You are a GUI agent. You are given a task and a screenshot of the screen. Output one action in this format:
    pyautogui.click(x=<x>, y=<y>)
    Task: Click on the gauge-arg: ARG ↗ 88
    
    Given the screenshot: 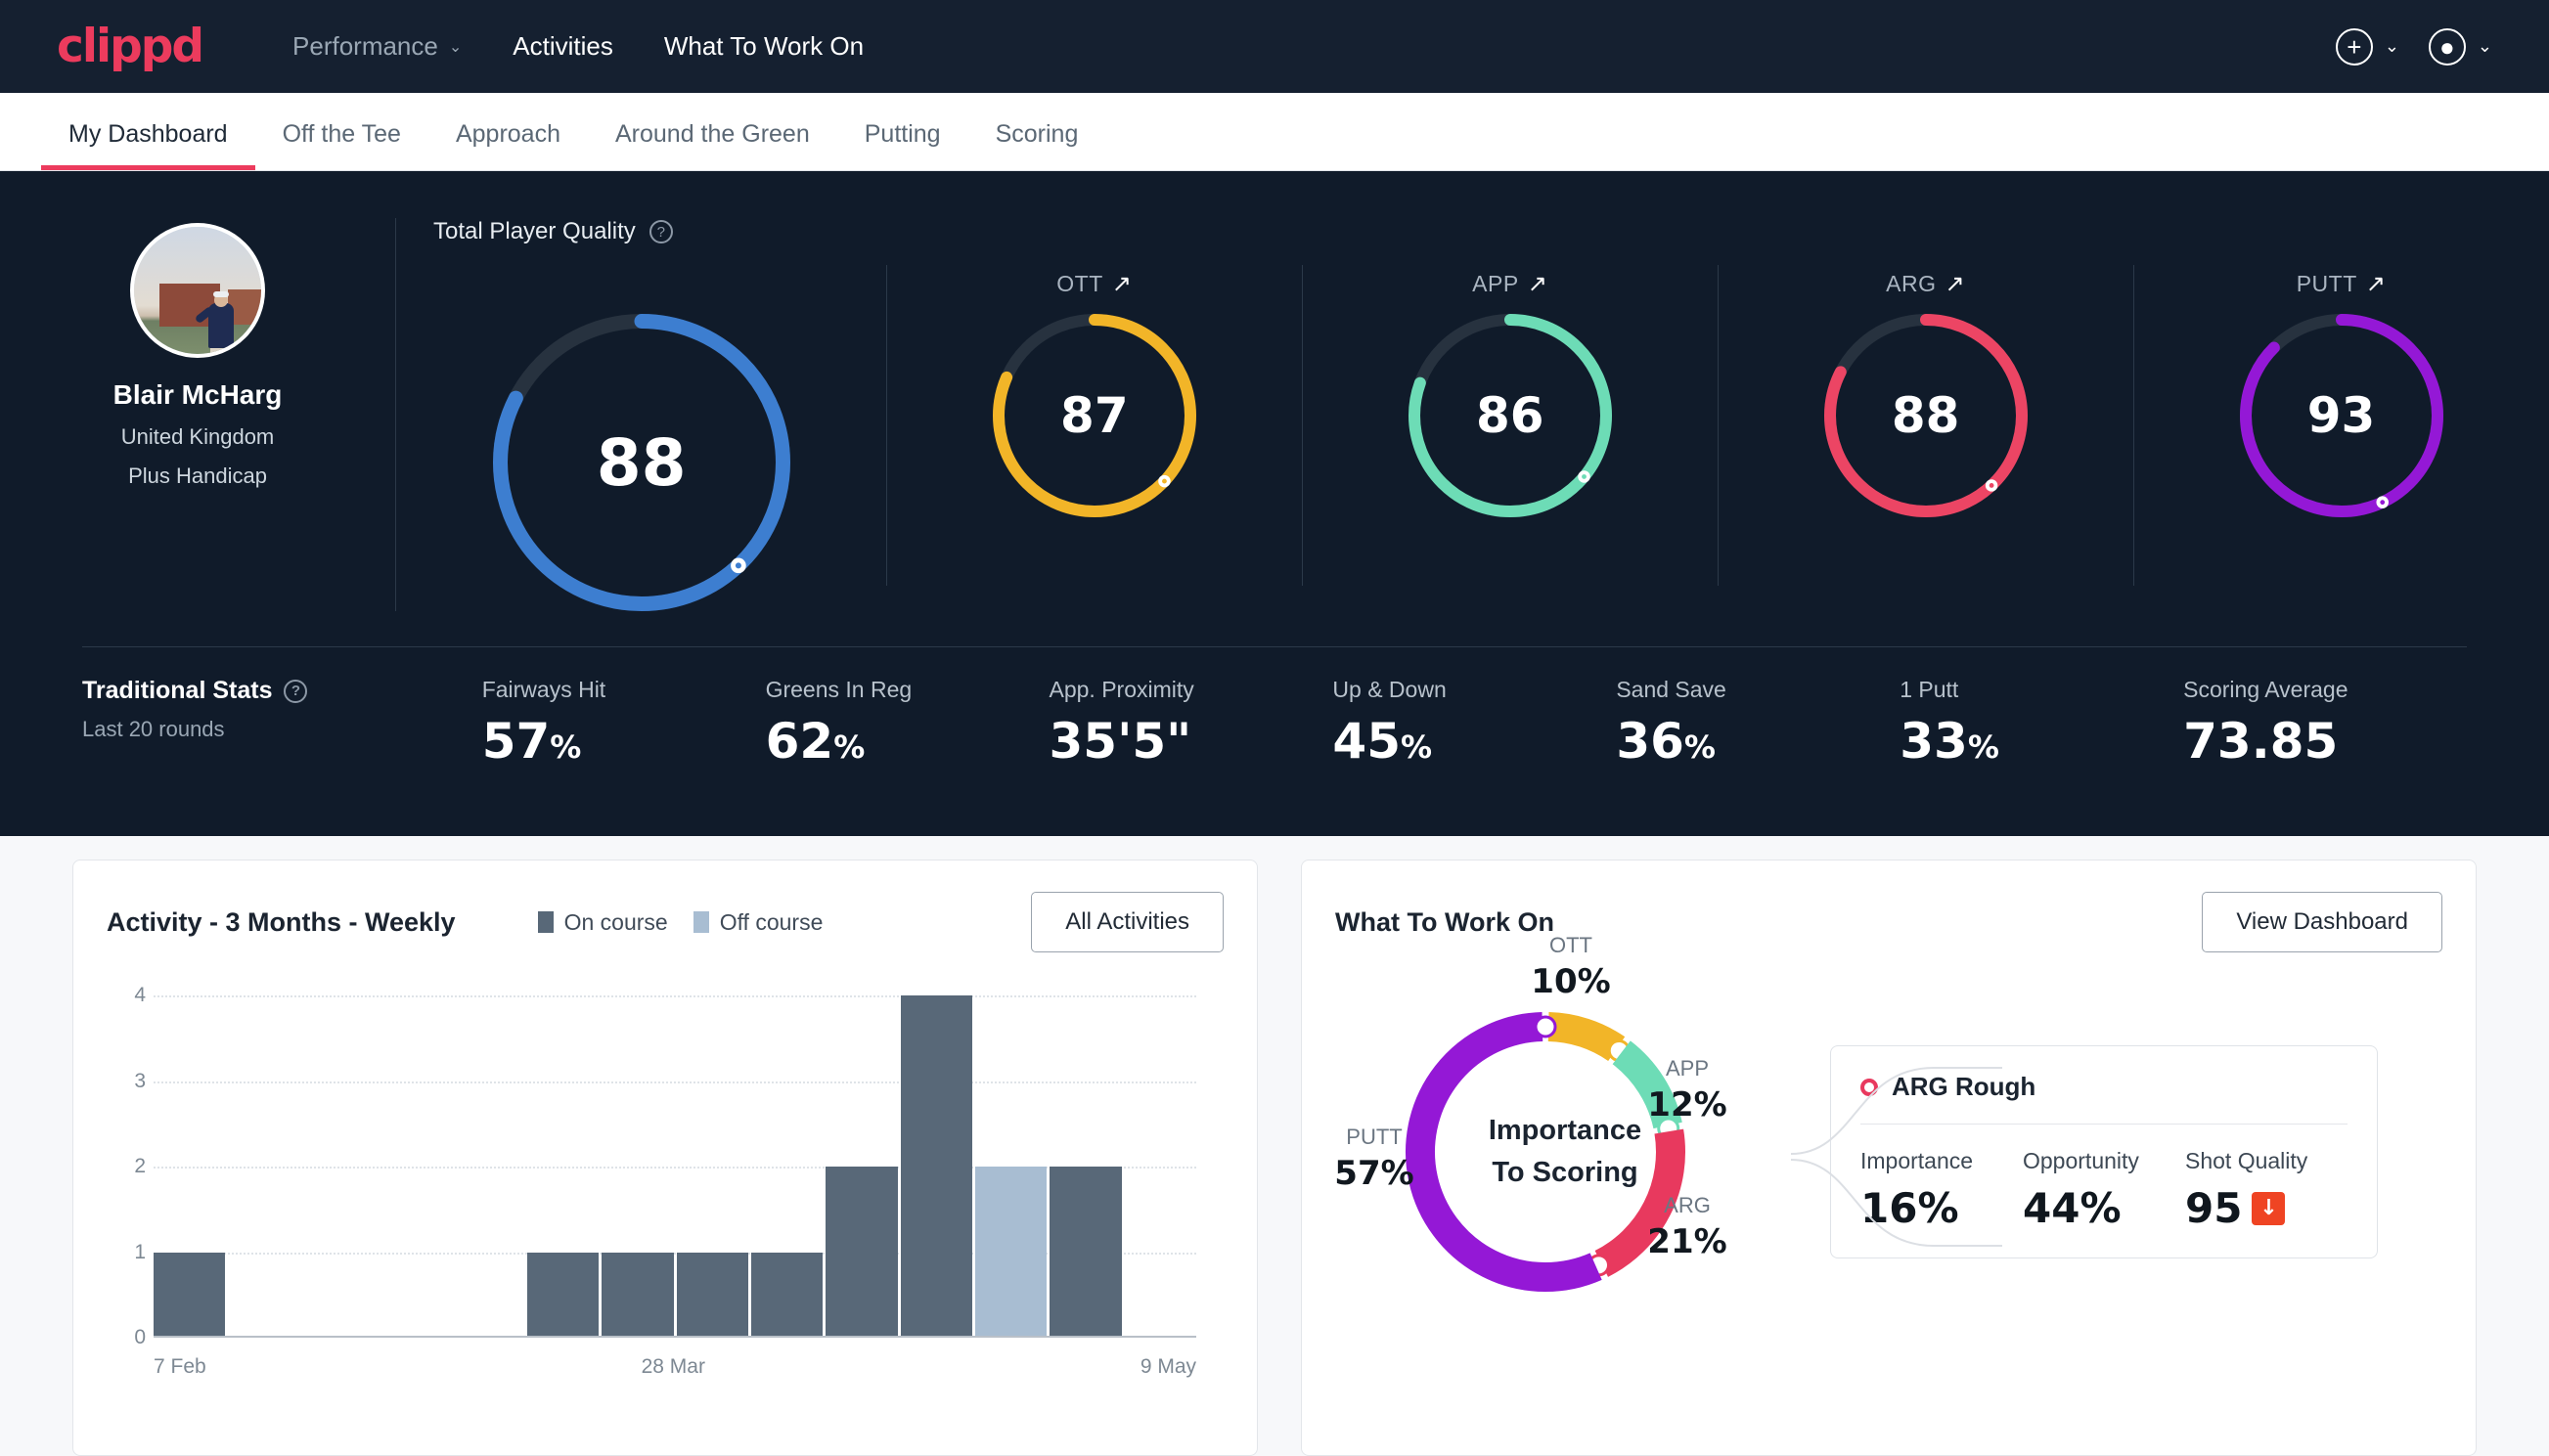 What is the action you would take?
    pyautogui.click(x=1926, y=431)
    